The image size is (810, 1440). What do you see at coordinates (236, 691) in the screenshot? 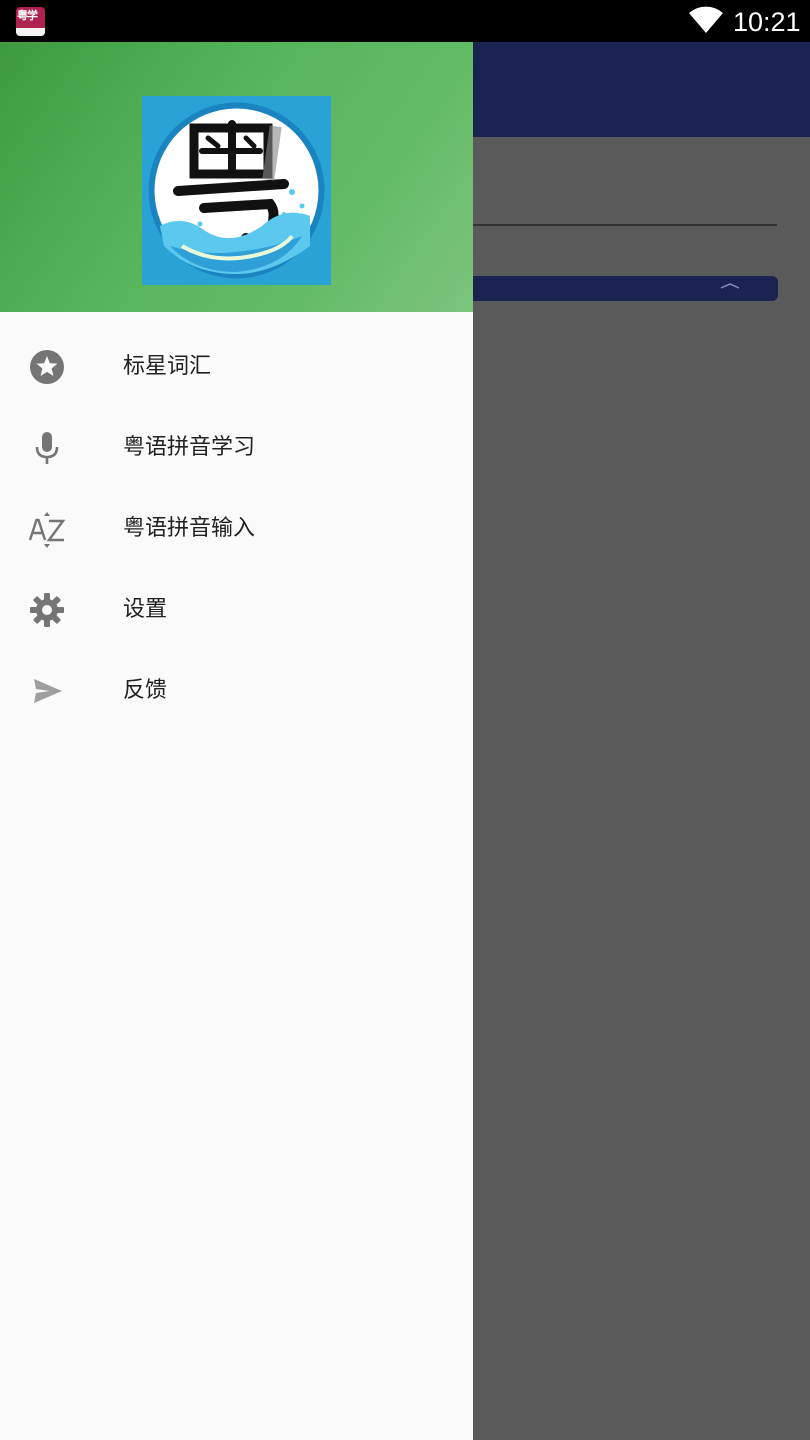
I see `menu-item-feedback: 反馈` at bounding box center [236, 691].